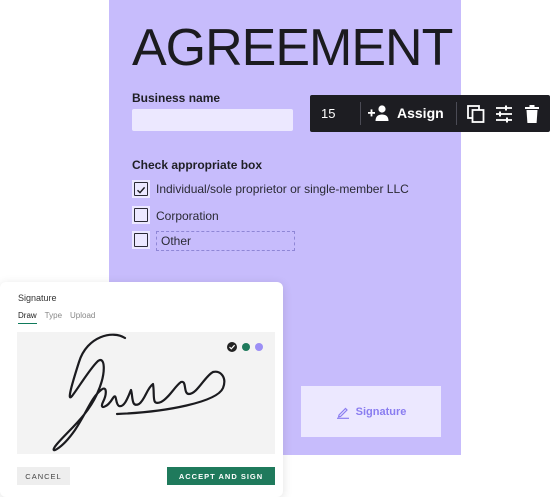 This screenshot has width=550, height=497. I want to click on check-icon, so click(232, 347).